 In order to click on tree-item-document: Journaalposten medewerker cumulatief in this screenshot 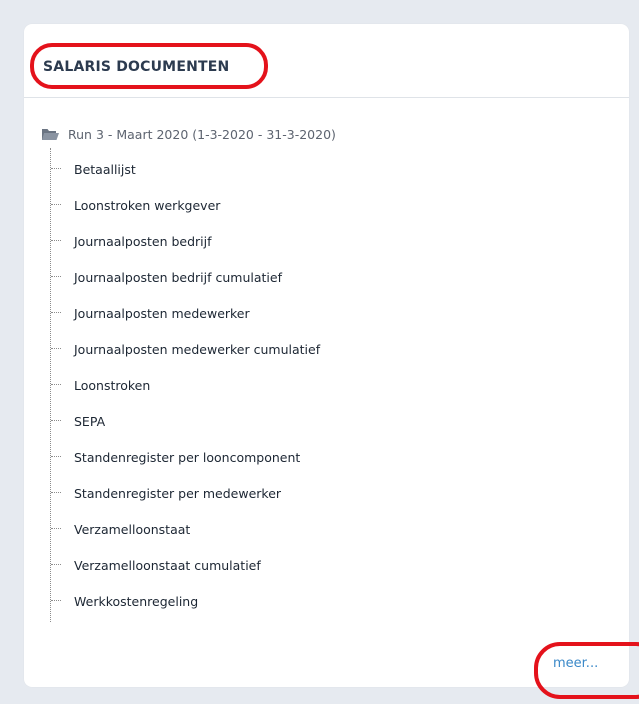, I will do `click(191, 349)`.